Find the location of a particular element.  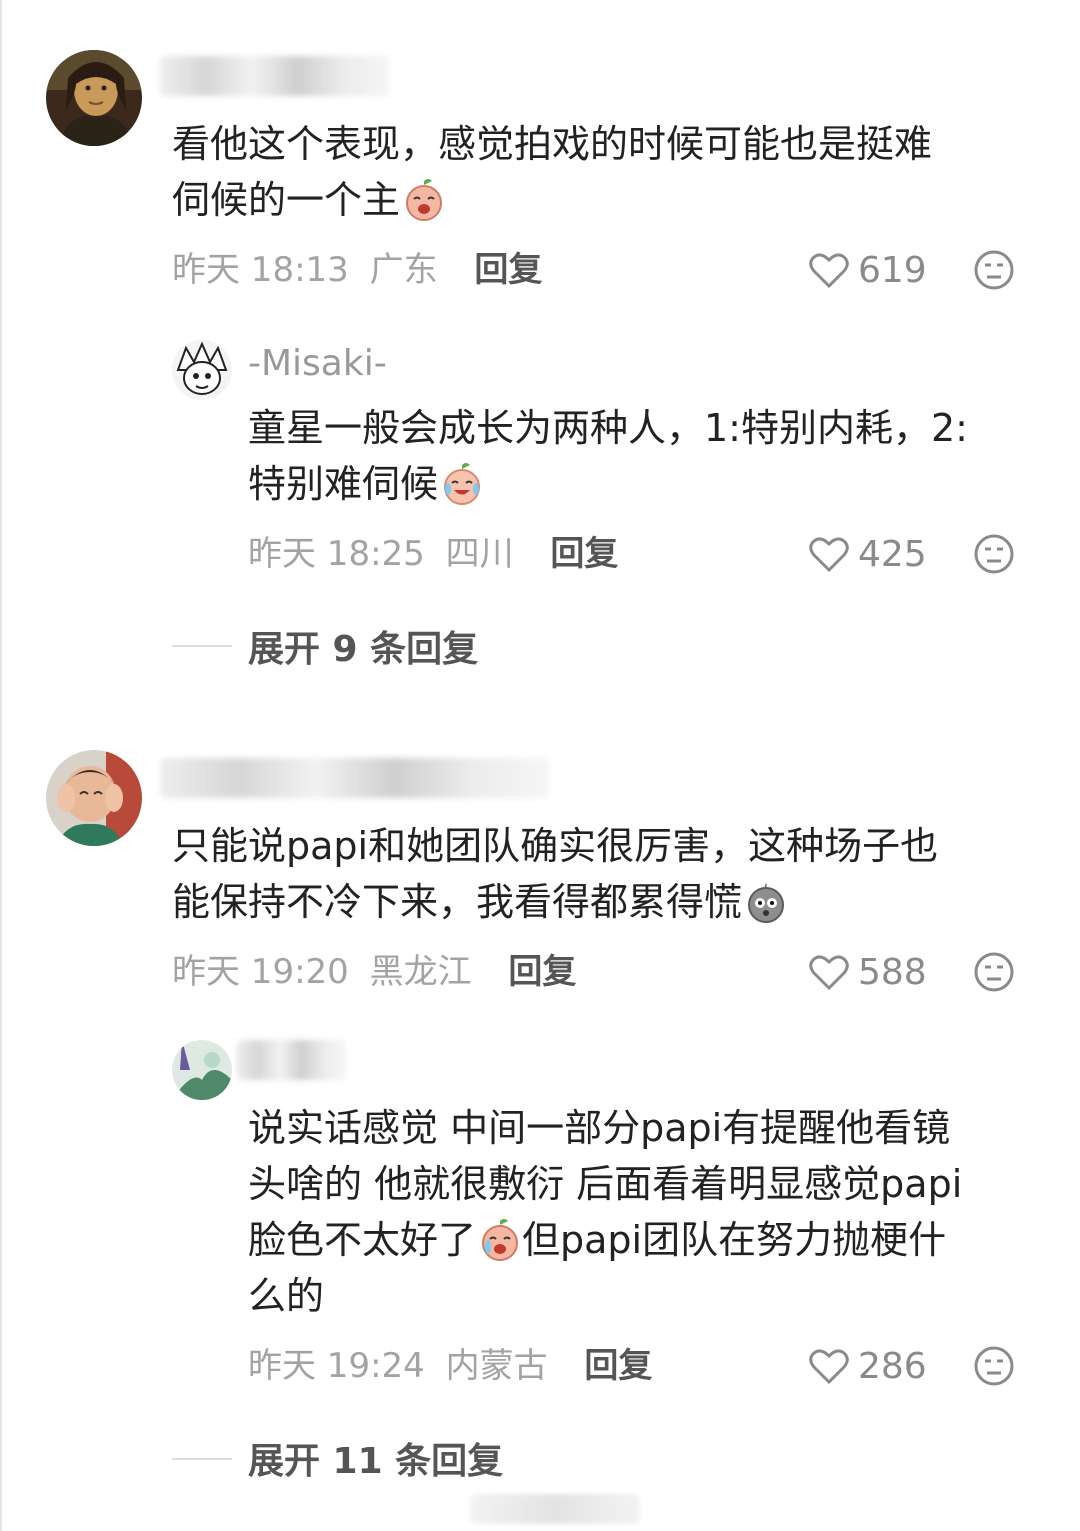

reply-meta: 昨天 19:24 内蒙古 回复 is located at coordinates (450, 1366).